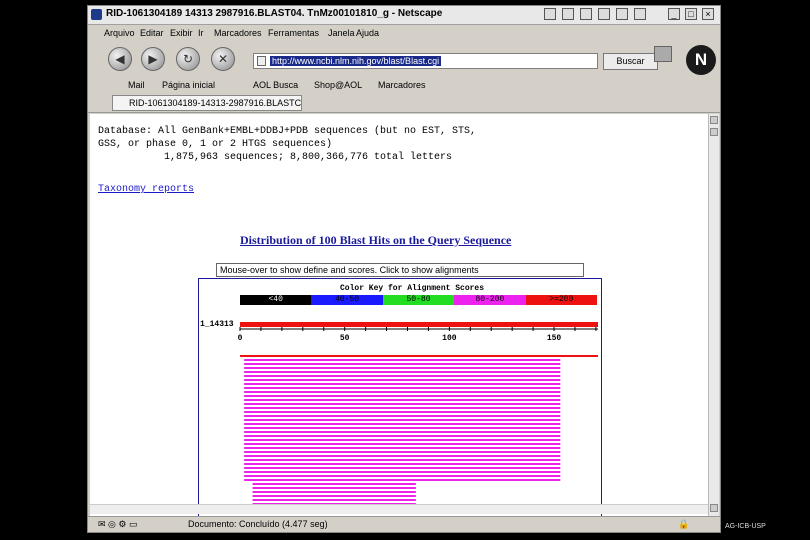 Image resolution: width=810 pixels, height=540 pixels. What do you see at coordinates (708, 14) in the screenshot?
I see `close-button: ×` at bounding box center [708, 14].